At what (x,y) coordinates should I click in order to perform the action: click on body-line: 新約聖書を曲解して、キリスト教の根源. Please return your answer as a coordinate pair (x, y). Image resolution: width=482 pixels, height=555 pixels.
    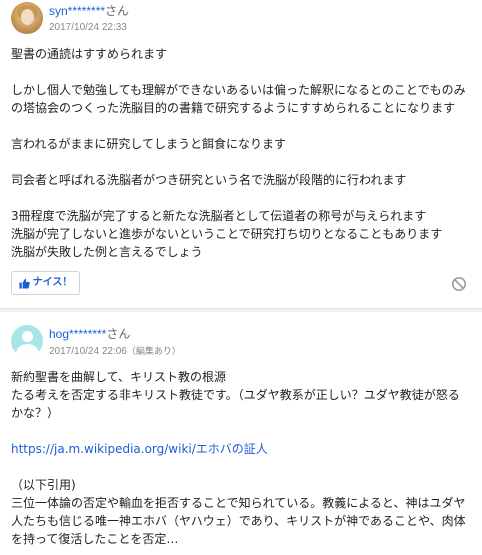
    Looking at the image, I should click on (119, 377).